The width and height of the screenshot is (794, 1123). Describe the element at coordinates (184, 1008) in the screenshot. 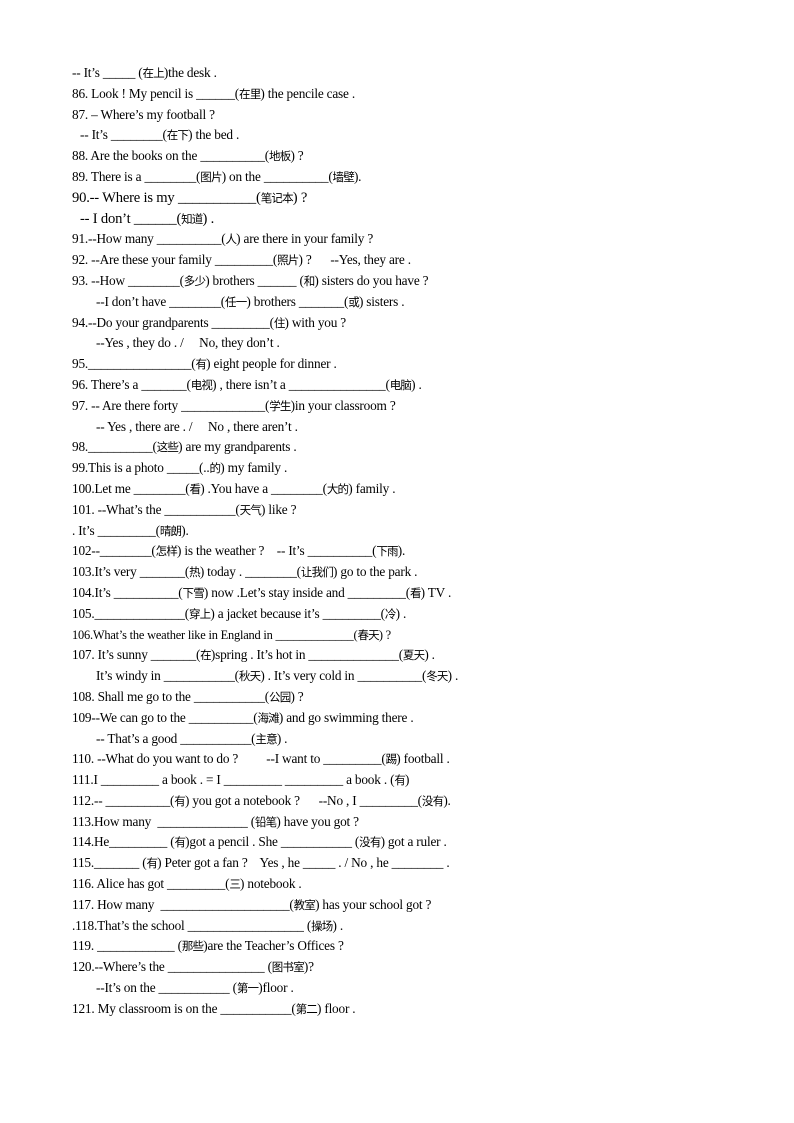

I see `line-text: 121. My classroom is on the ___________(` at that location.